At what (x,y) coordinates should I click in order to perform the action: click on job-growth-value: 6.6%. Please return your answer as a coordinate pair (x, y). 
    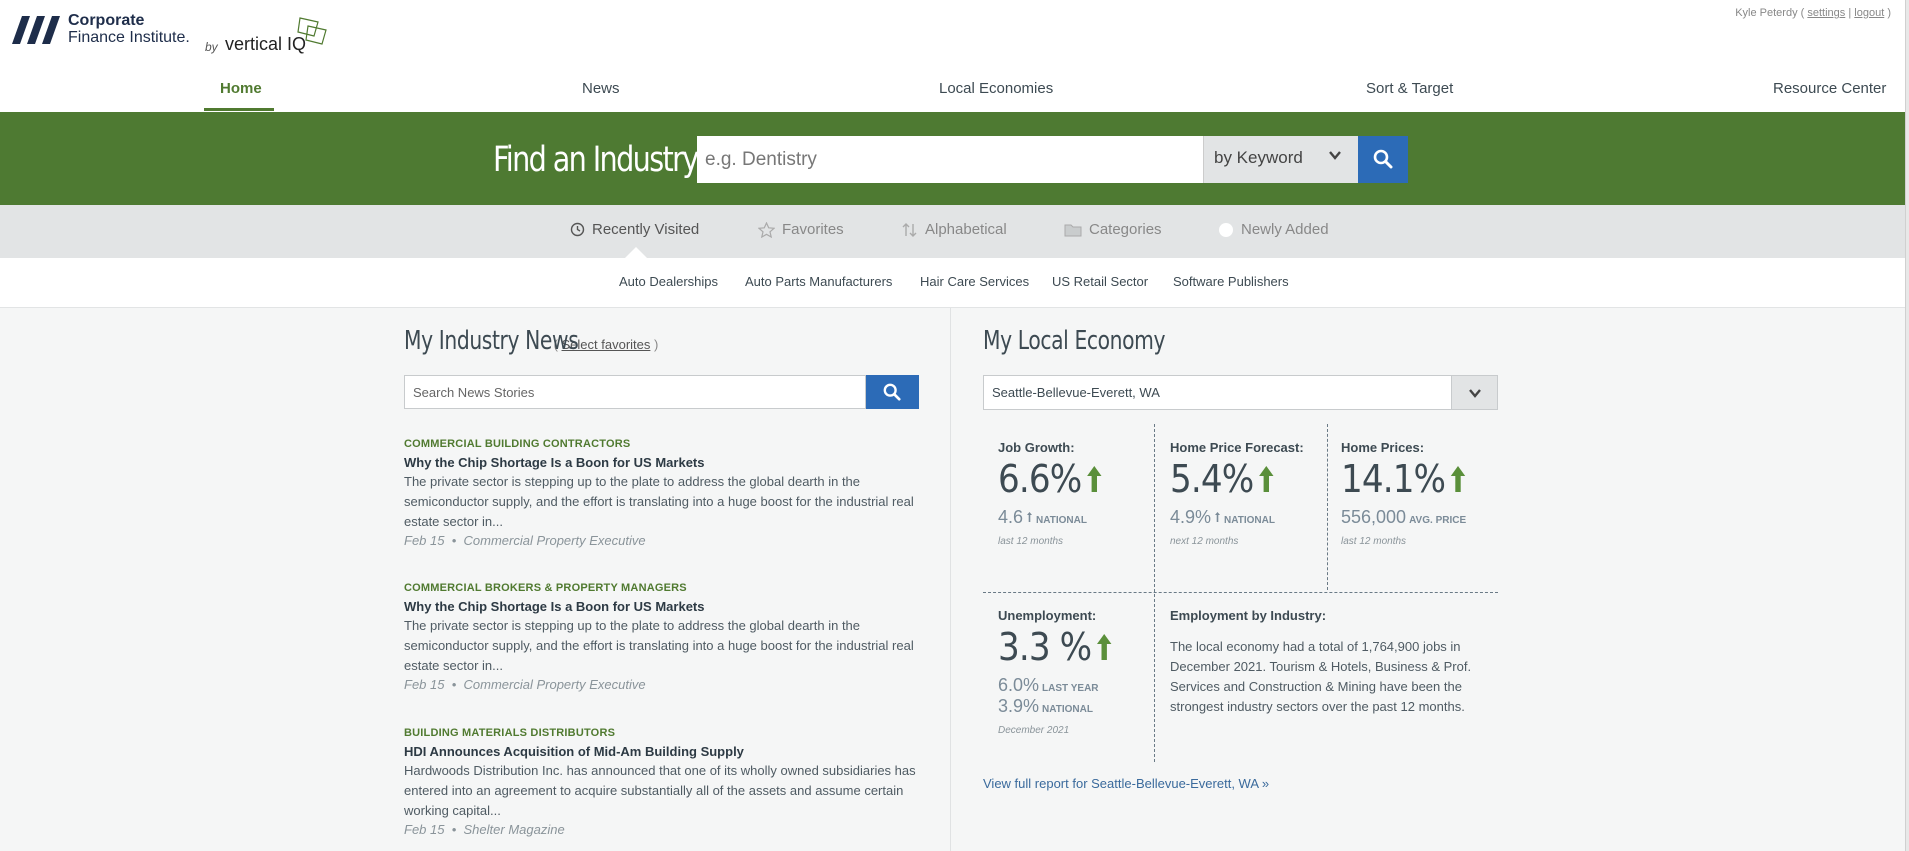
    Looking at the image, I should click on (1040, 479).